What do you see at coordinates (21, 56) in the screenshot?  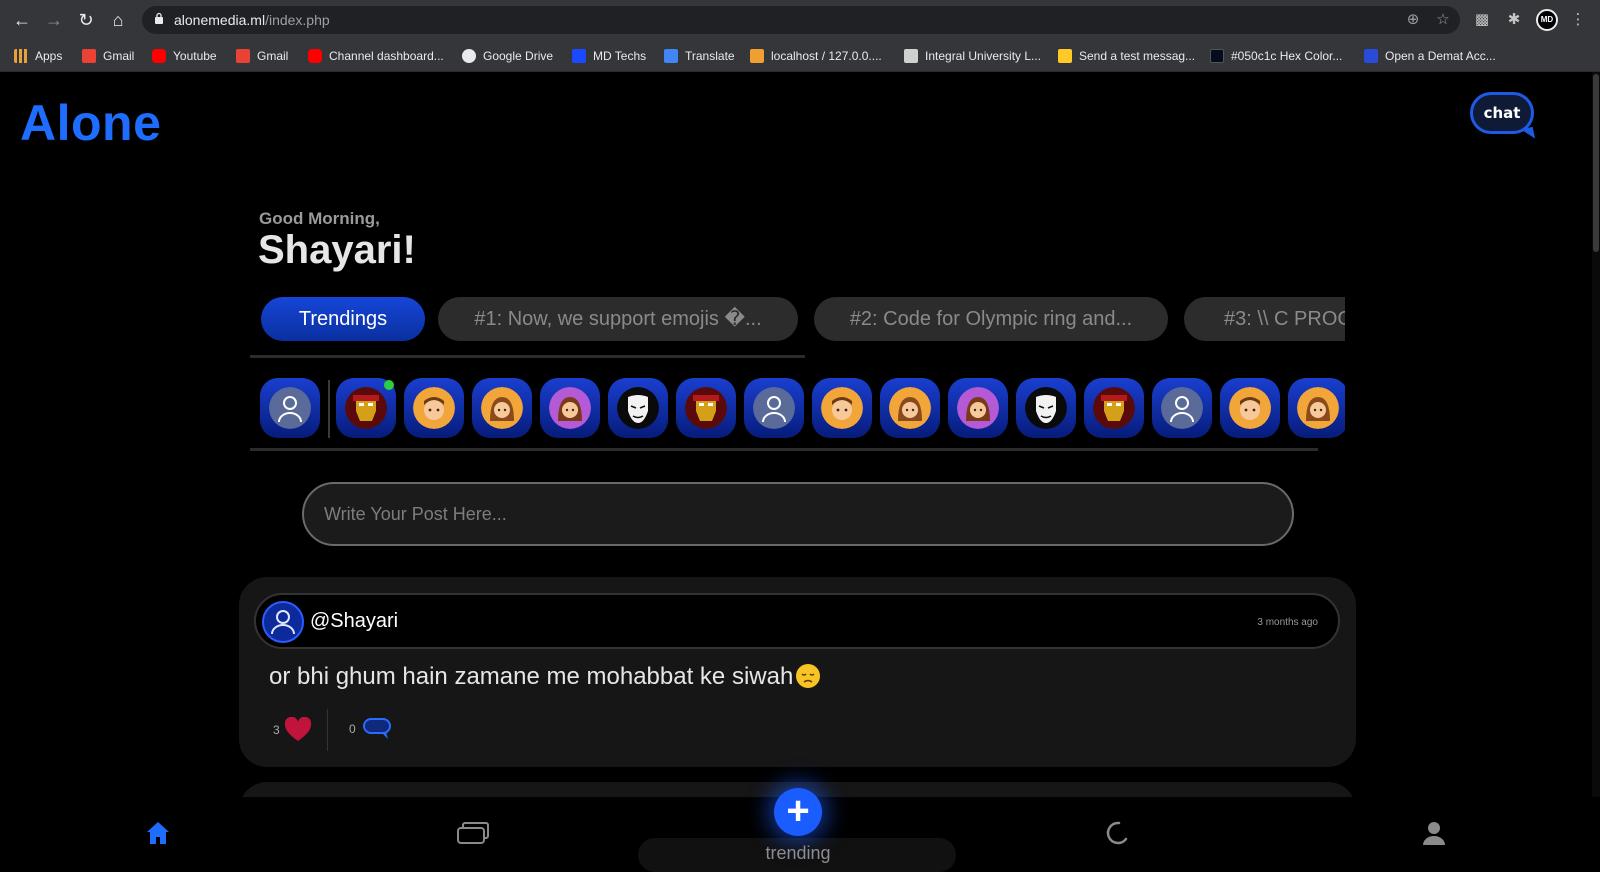 I see `apps-grid-icon` at bounding box center [21, 56].